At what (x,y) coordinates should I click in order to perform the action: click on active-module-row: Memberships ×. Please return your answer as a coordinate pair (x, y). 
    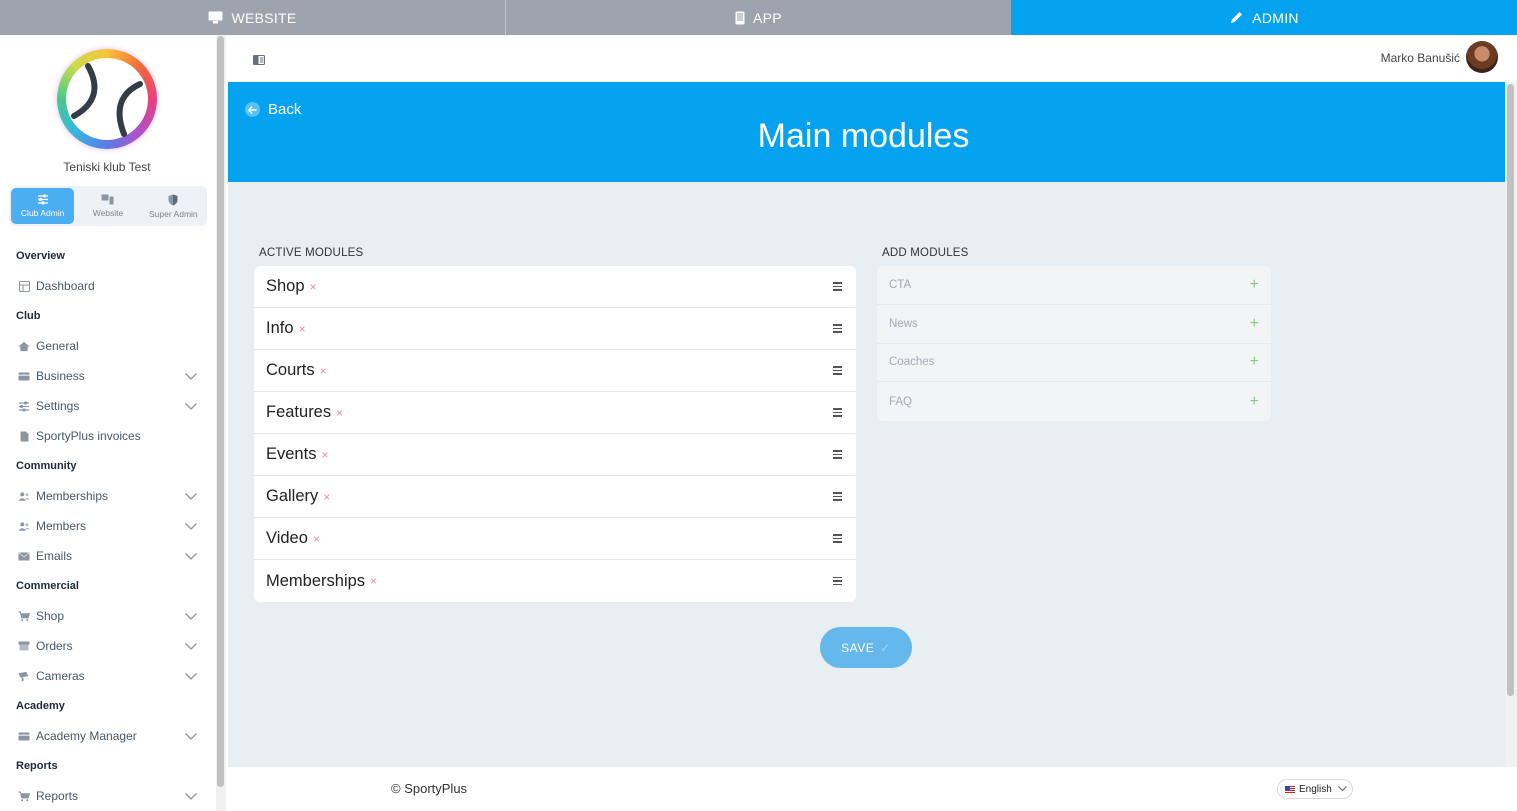
    Looking at the image, I should click on (555, 581).